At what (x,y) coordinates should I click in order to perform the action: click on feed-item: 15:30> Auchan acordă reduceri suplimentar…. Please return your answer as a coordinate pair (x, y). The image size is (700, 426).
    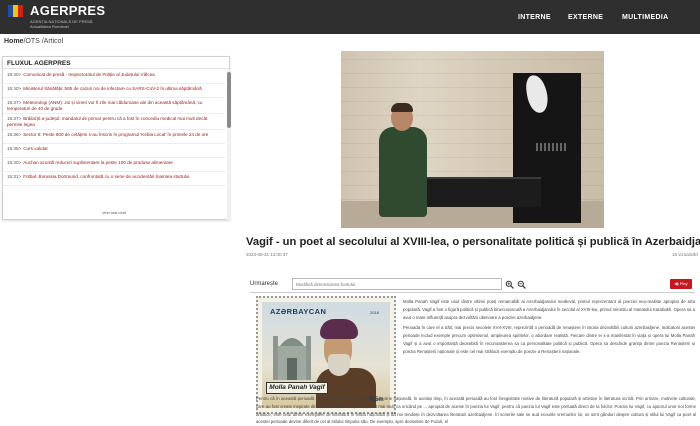
    Looking at the image, I should click on (114, 165).